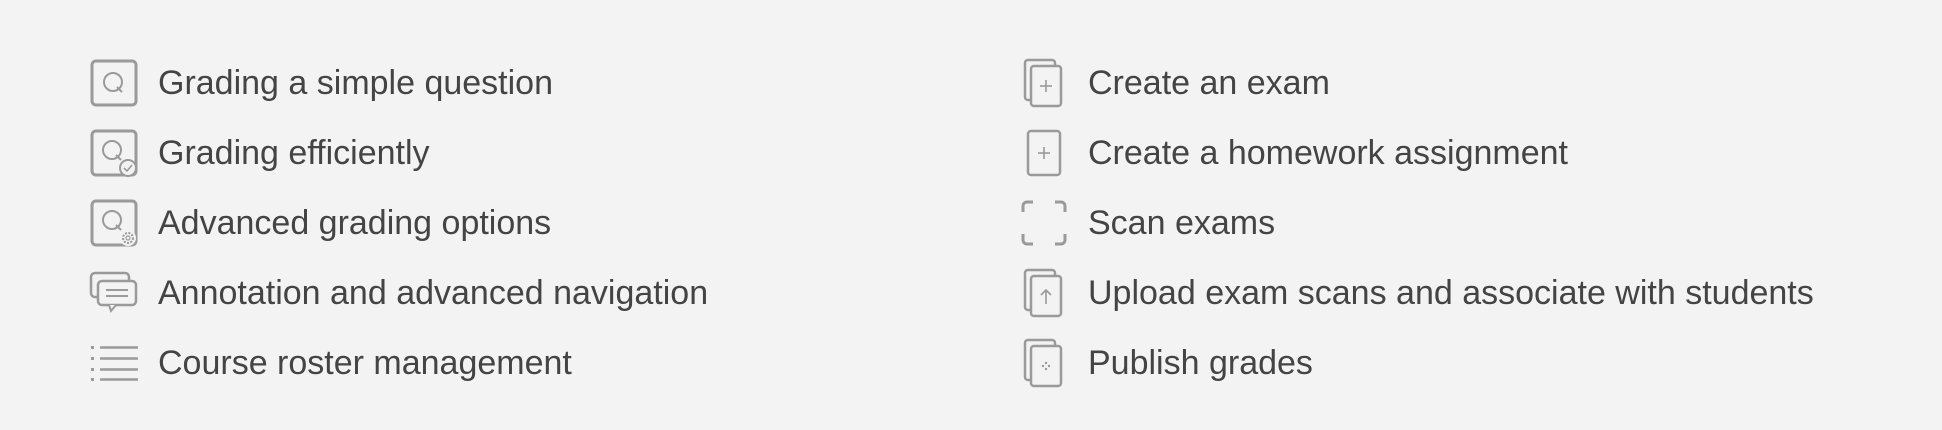  I want to click on link-label: Annotation and advanced navigation, so click(433, 293).